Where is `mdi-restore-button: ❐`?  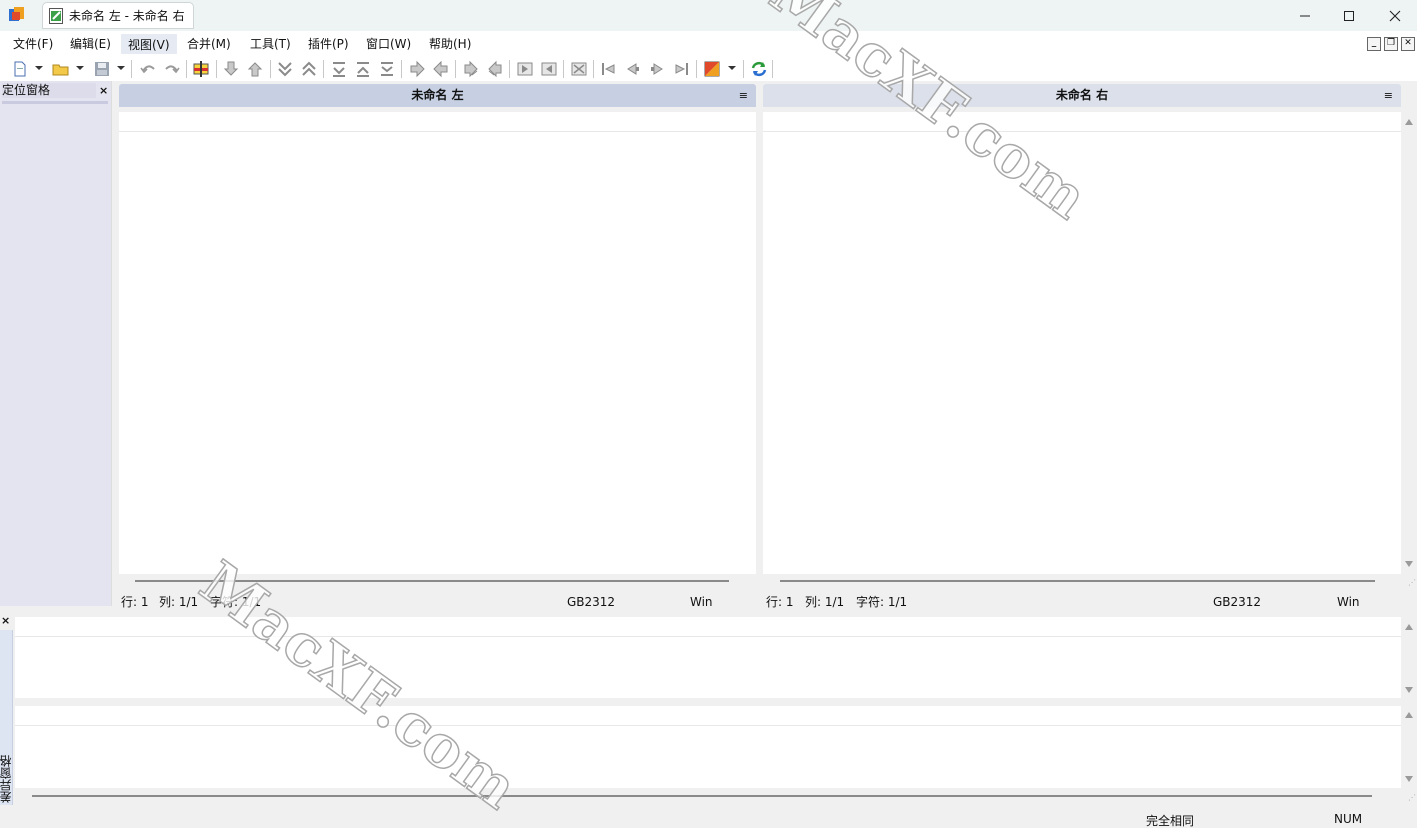 mdi-restore-button: ❐ is located at coordinates (1391, 44).